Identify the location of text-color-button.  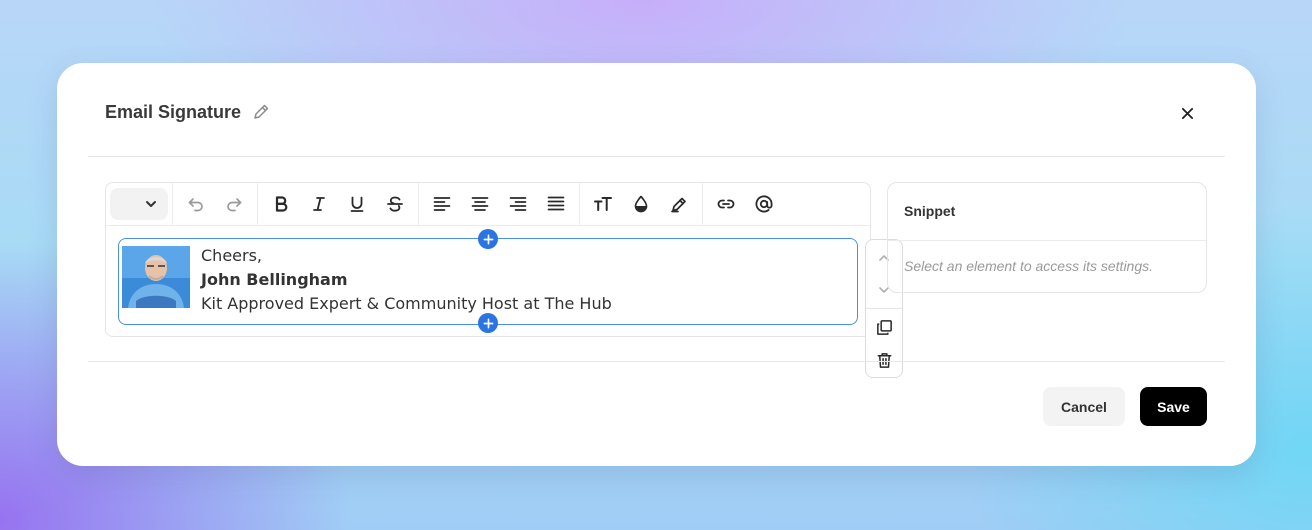
(641, 204).